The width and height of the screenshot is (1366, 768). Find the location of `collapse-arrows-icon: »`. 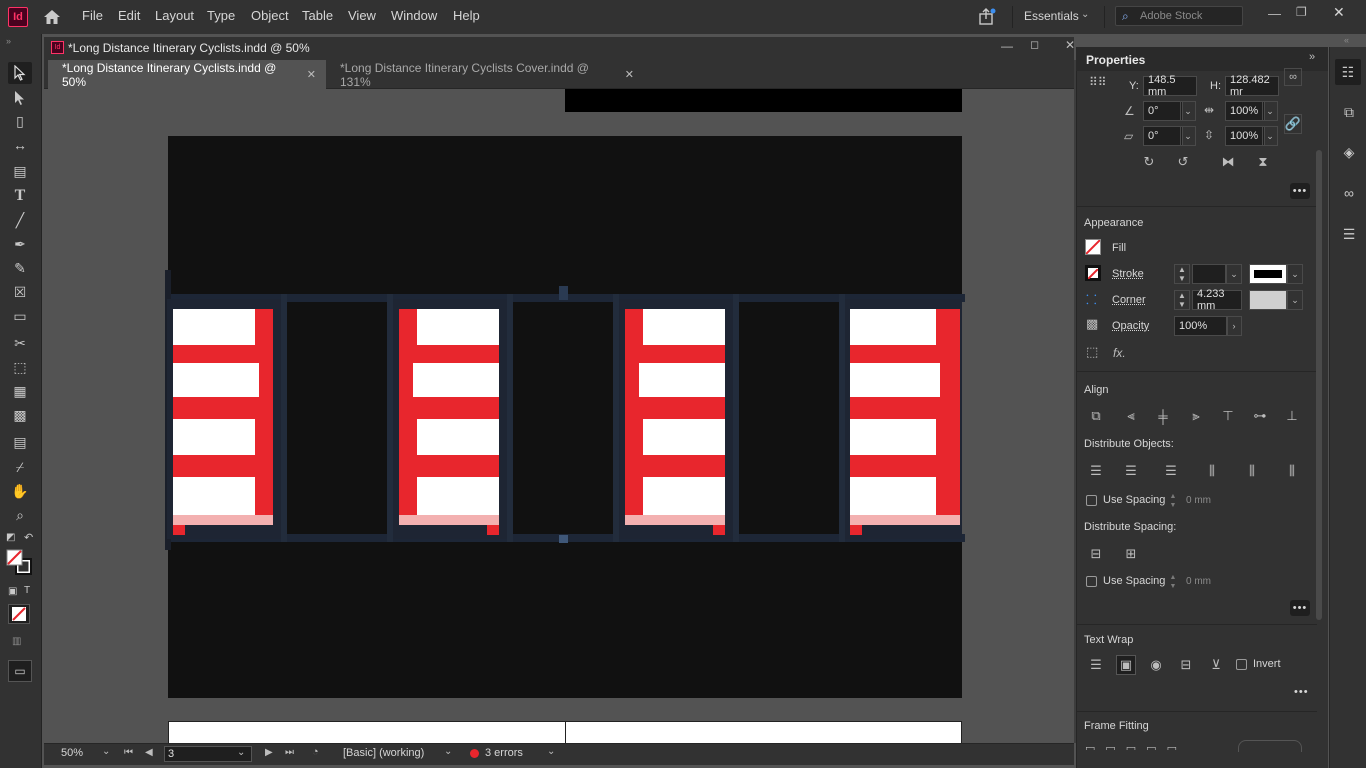

collapse-arrows-icon: » is located at coordinates (8, 41).